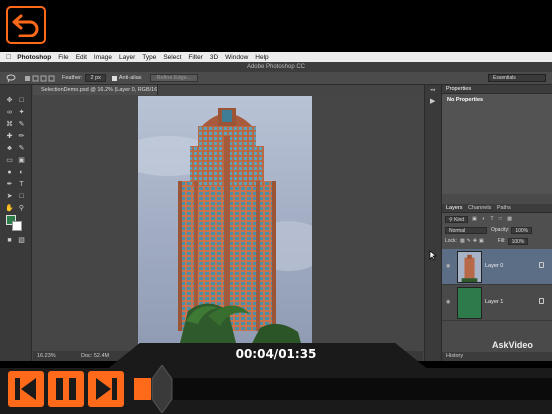 The width and height of the screenshot is (552, 414). Describe the element at coordinates (489, 230) in the screenshot. I see `blend-row: Normal Opacity: 100%` at that location.